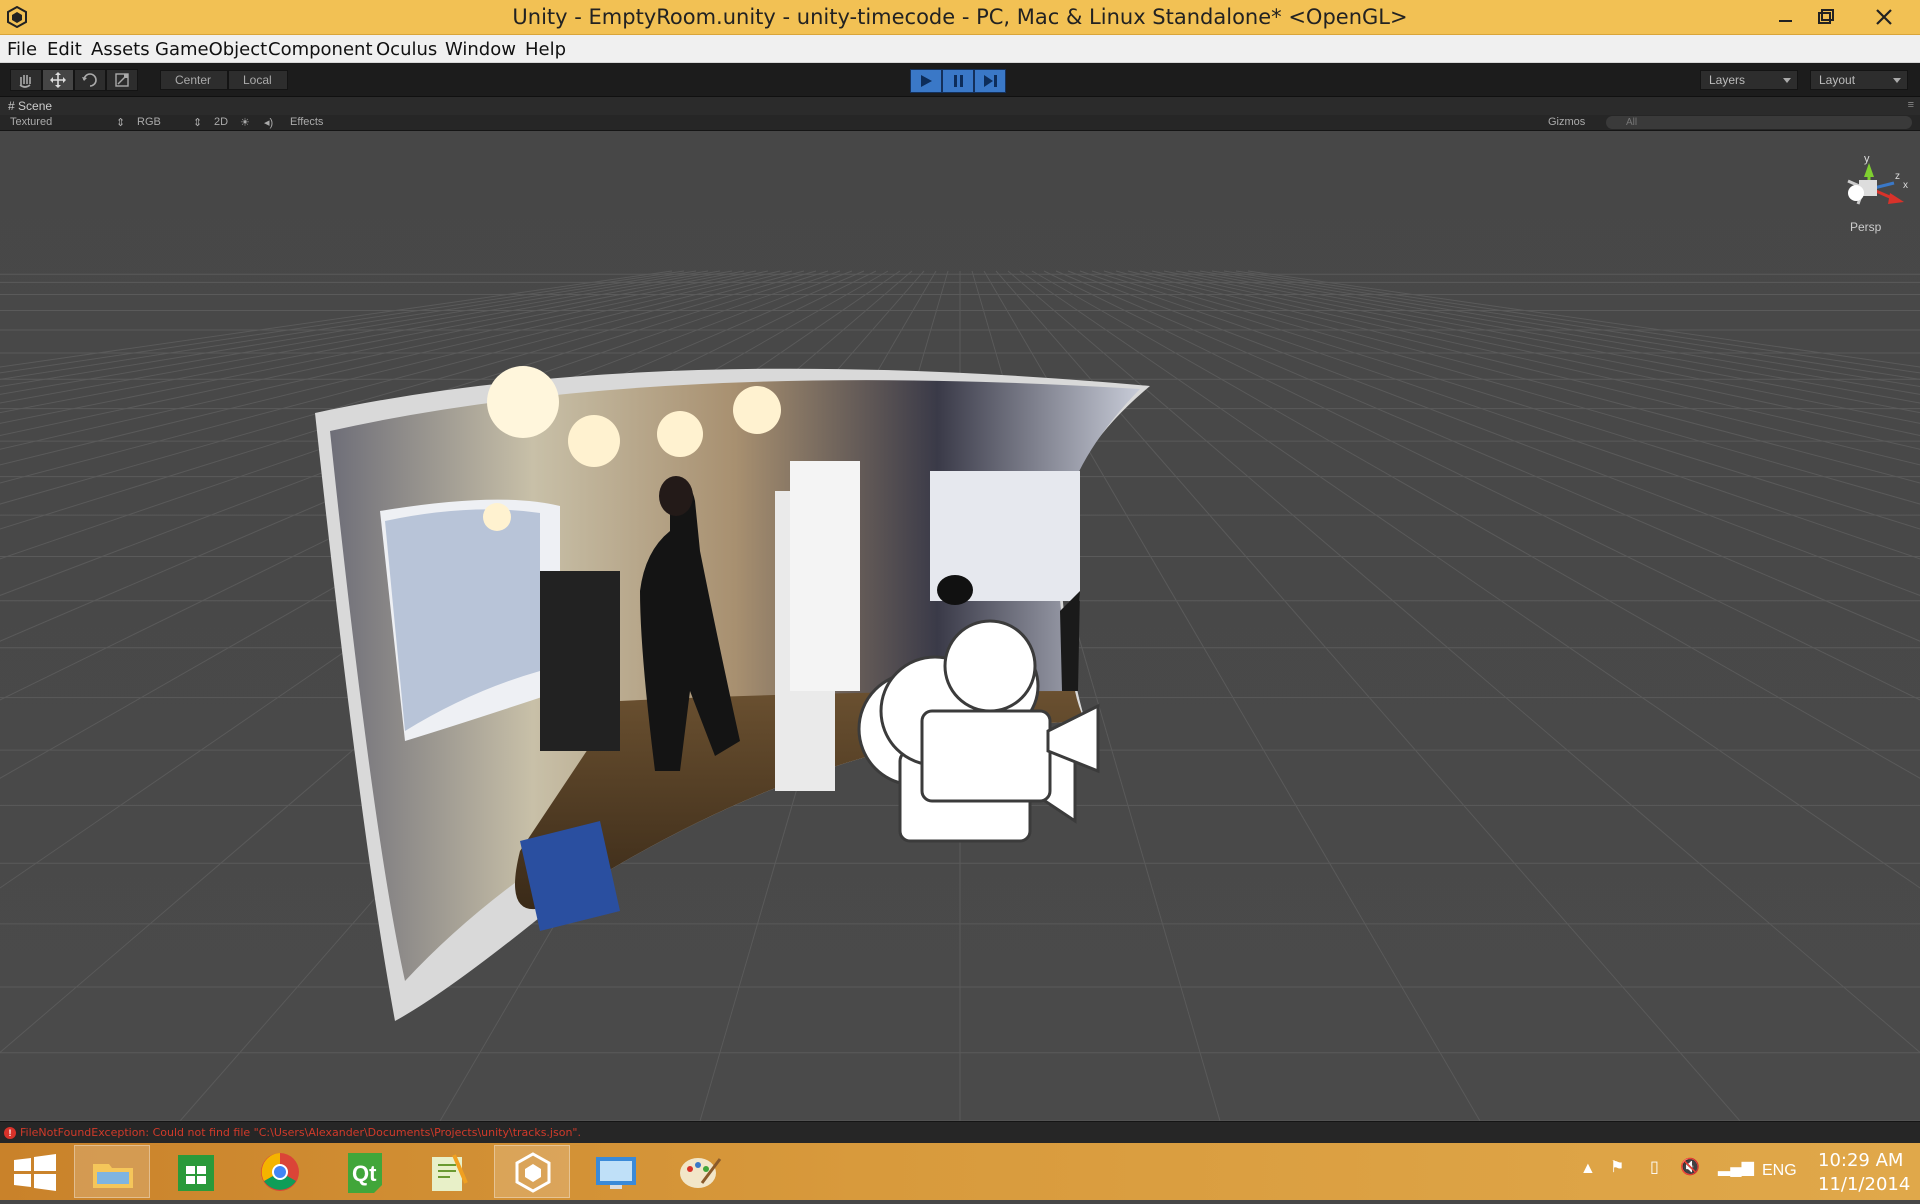 The height and width of the screenshot is (1204, 1920). Describe the element at coordinates (268, 122) in the screenshot. I see `scene-audio-icon: ◂)` at that location.